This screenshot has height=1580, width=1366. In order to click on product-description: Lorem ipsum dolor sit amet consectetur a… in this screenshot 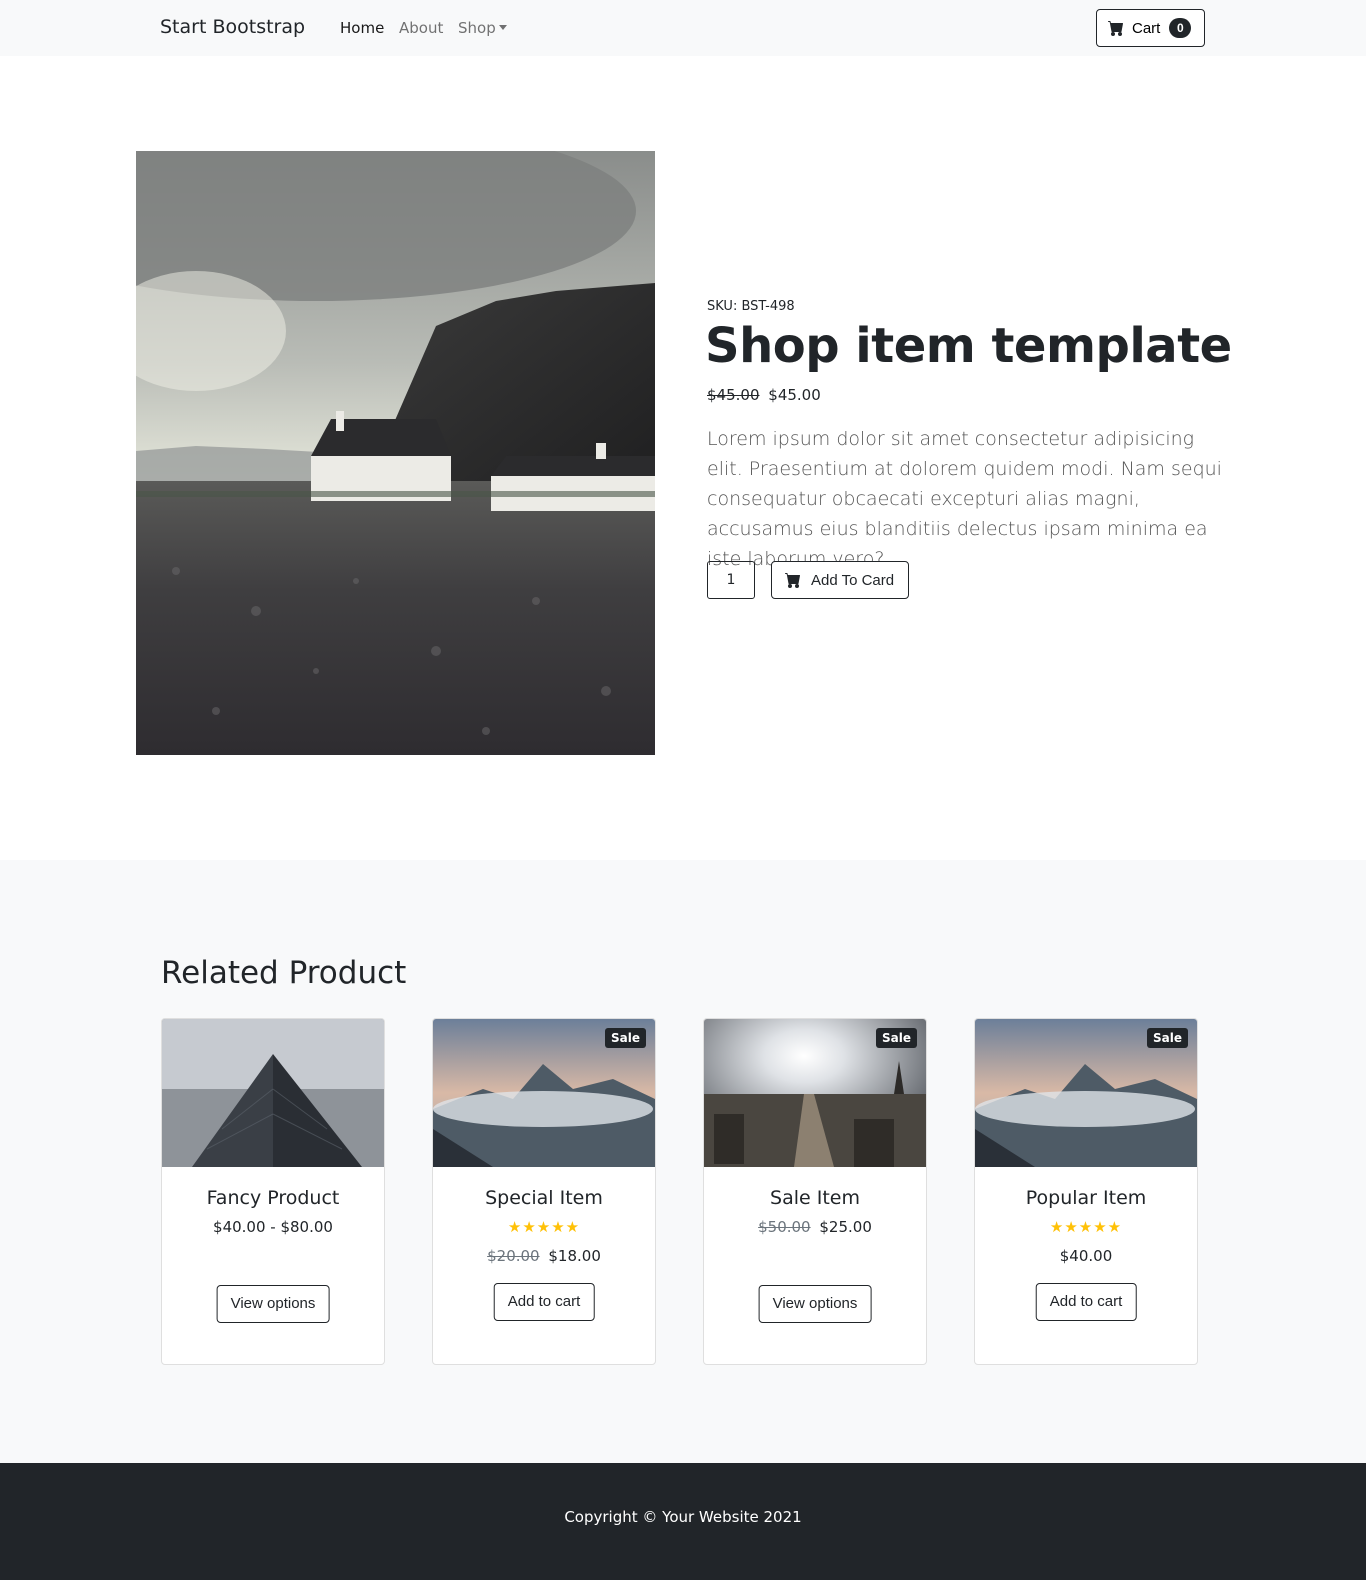, I will do `click(964, 499)`.